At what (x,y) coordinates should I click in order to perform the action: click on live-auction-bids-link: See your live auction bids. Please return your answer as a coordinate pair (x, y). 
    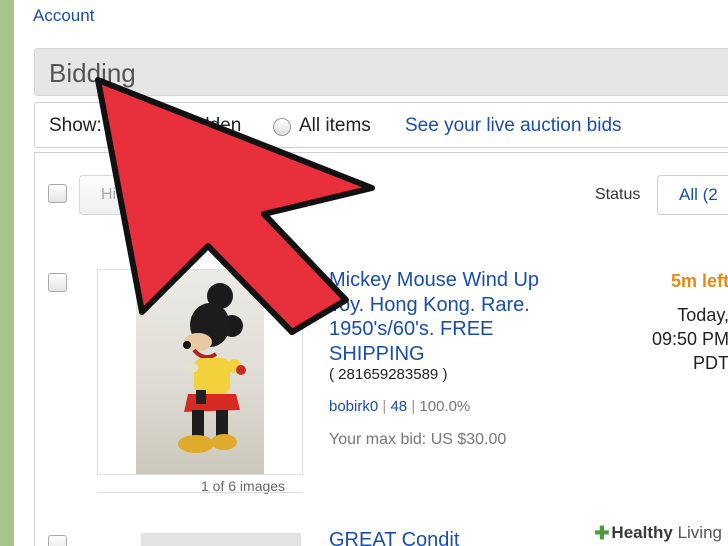
    Looking at the image, I should click on (513, 126).